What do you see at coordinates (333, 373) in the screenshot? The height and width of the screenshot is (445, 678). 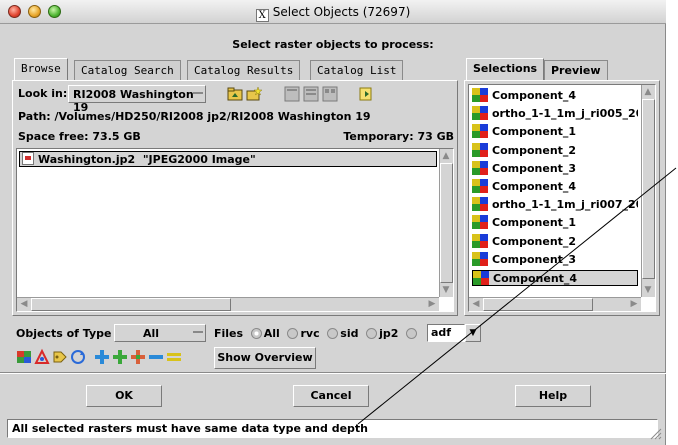 I see `divider` at bounding box center [333, 373].